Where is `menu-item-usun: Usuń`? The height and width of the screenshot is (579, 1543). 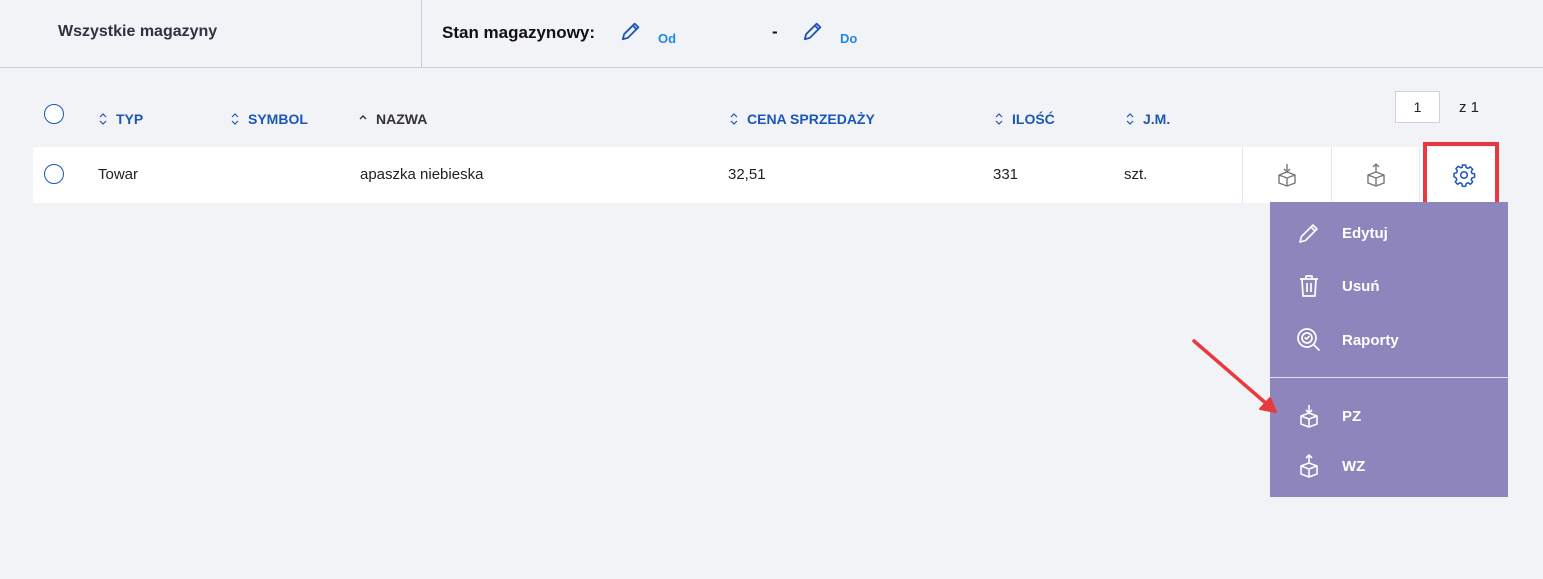
menu-item-usun: Usuń is located at coordinates (1389, 286).